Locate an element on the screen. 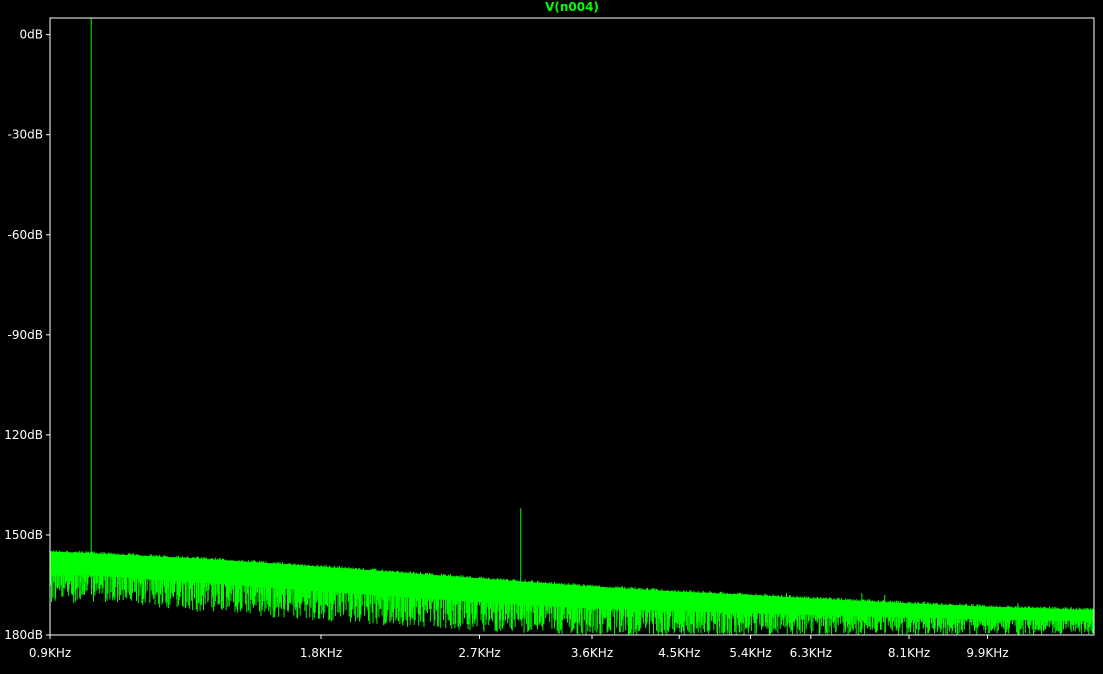  x-tick-label: 0.9KHz is located at coordinates (50, 653).